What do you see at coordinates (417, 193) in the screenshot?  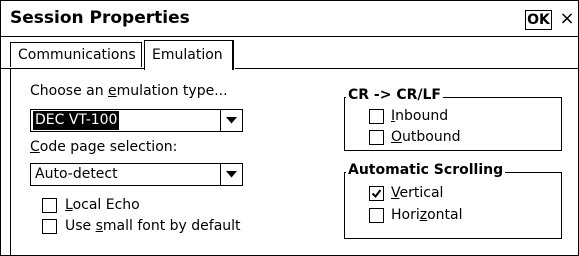 I see `vertical-label: Vertical` at bounding box center [417, 193].